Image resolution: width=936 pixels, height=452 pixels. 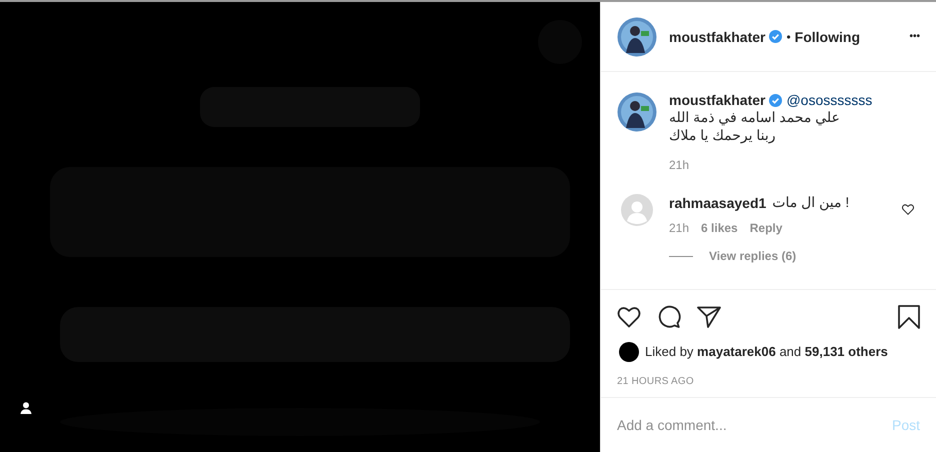 What do you see at coordinates (717, 202) in the screenshot?
I see `username-link: rahmaasayed1` at bounding box center [717, 202].